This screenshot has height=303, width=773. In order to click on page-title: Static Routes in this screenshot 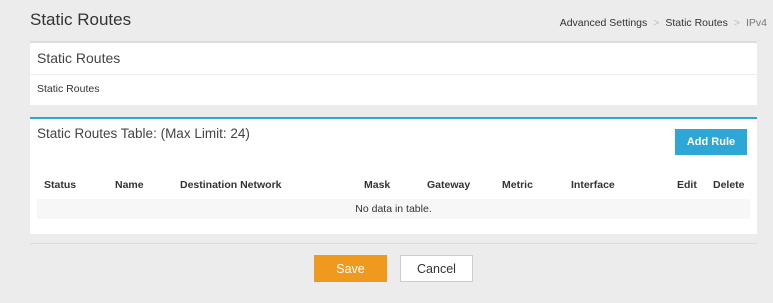, I will do `click(81, 19)`.